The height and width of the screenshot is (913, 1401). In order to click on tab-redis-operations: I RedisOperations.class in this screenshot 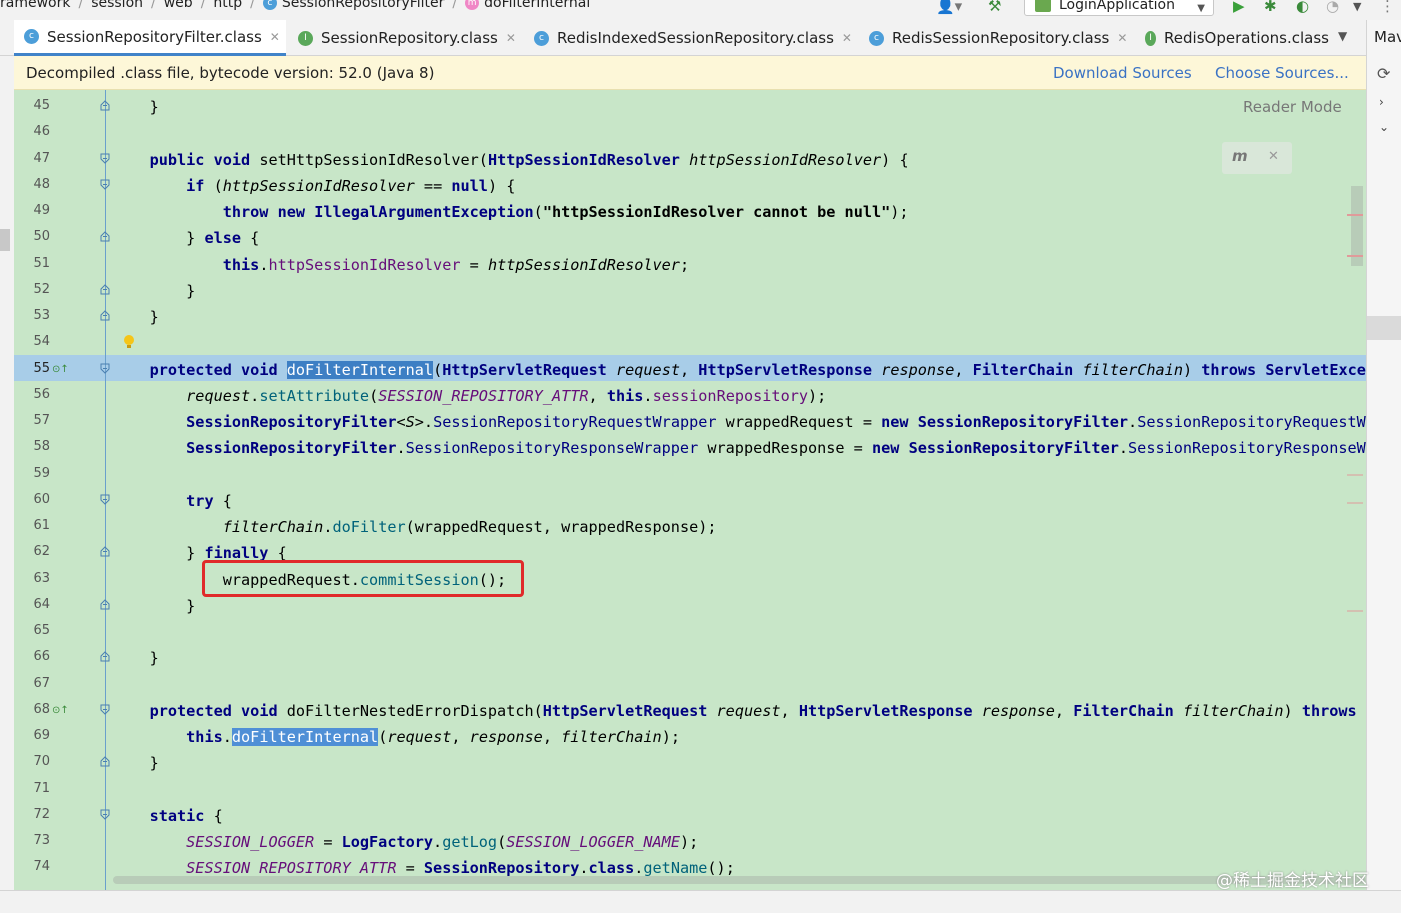, I will do `click(1237, 38)`.